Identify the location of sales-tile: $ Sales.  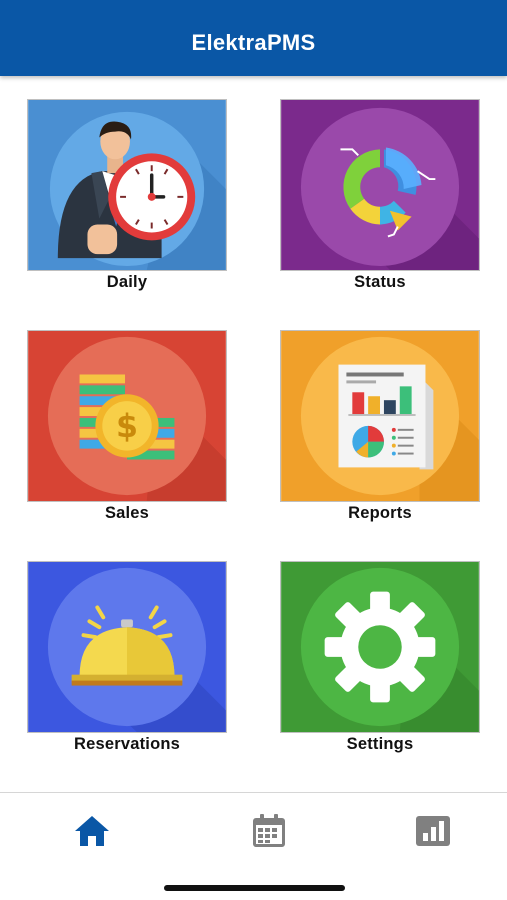
(127, 426).